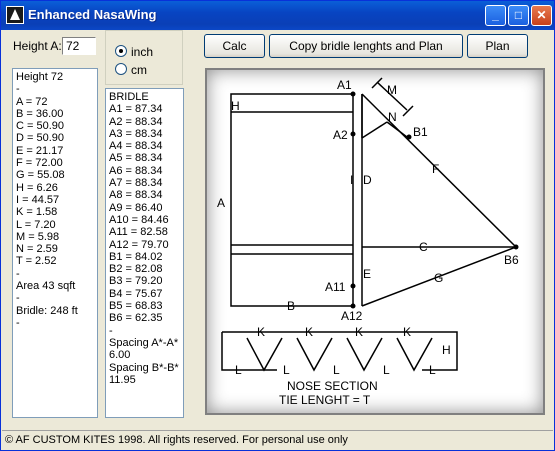 The image size is (555, 451). I want to click on bridle-item: A9 = 86.40, so click(136, 207).